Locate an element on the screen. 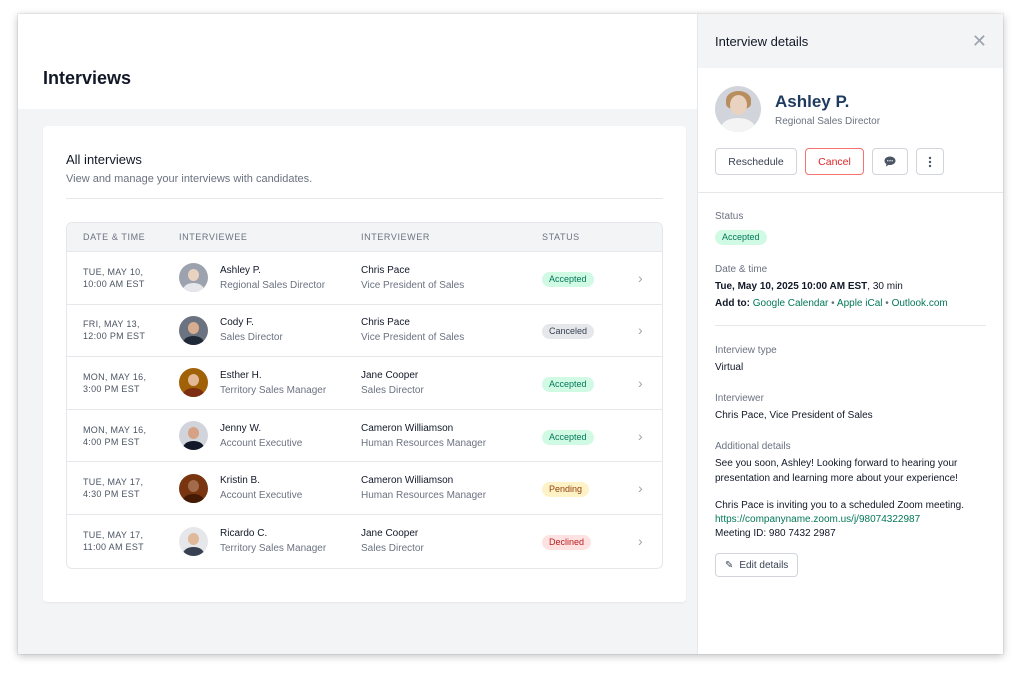 The image size is (1024, 679). interviewee-role: Sales Director is located at coordinates (251, 338).